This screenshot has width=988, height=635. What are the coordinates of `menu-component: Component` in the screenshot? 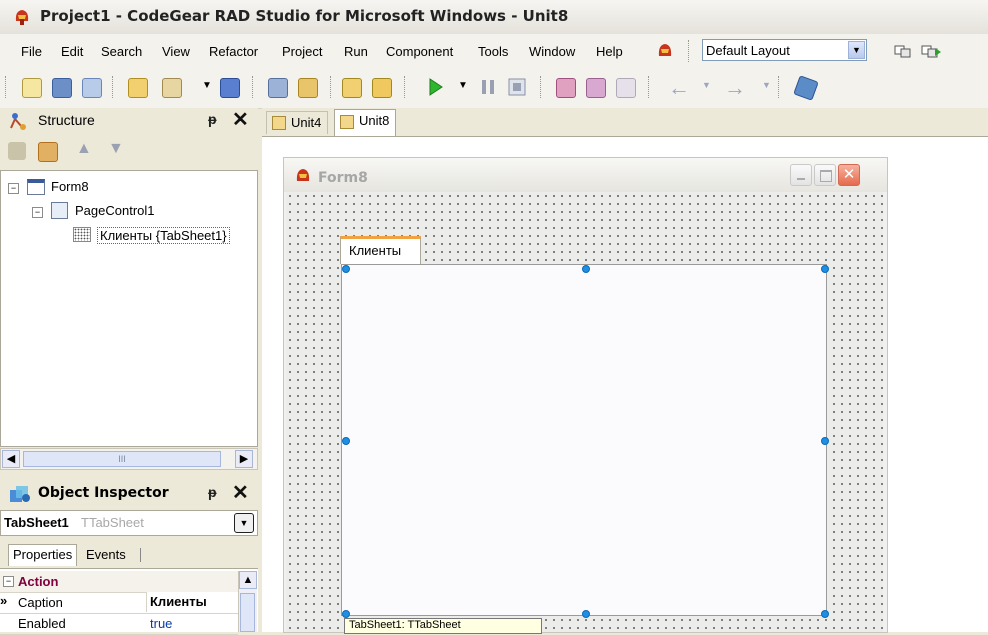 It's located at (419, 51).